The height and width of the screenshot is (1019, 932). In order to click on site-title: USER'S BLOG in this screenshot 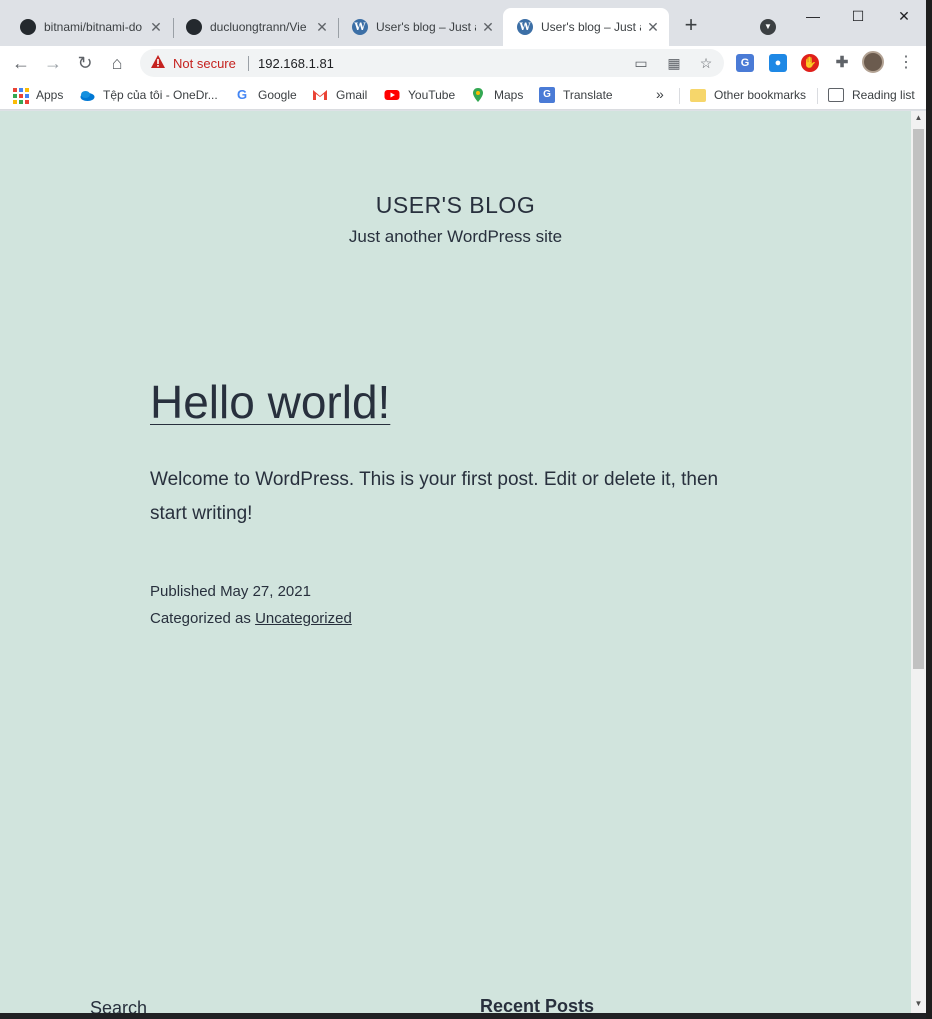, I will do `click(455, 205)`.